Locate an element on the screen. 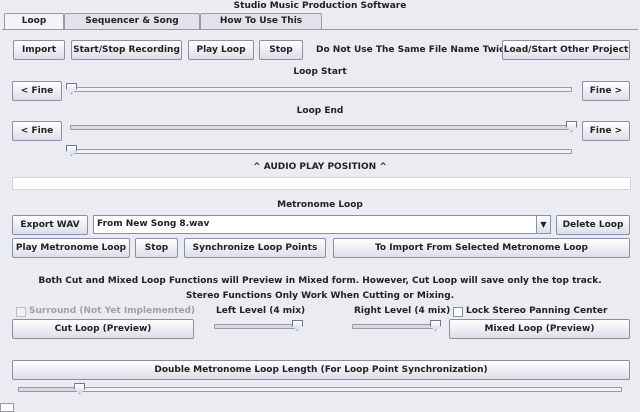  loop-start-slider-track is located at coordinates (319, 88).